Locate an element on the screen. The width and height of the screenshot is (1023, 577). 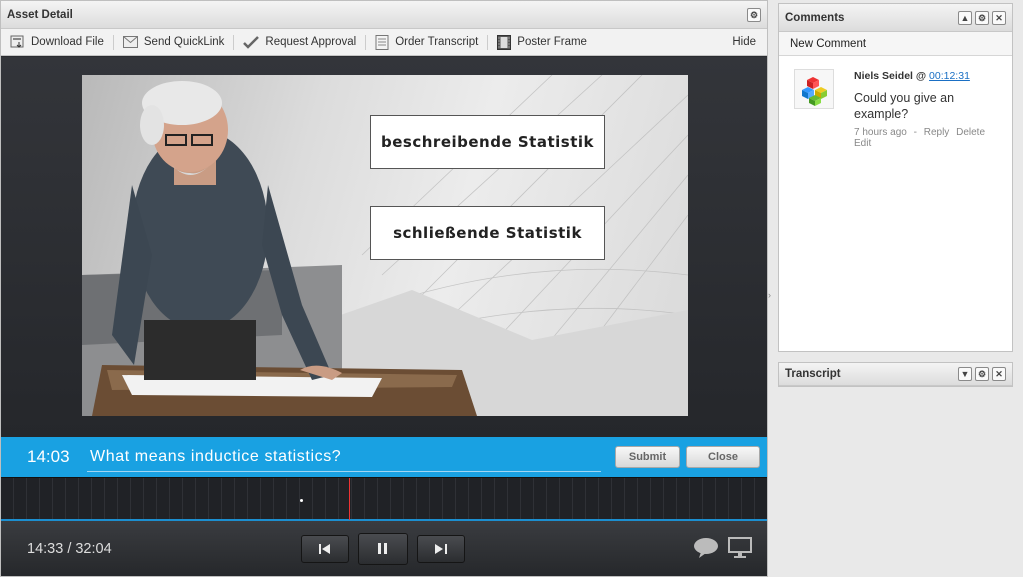
previous-button is located at coordinates (325, 548).